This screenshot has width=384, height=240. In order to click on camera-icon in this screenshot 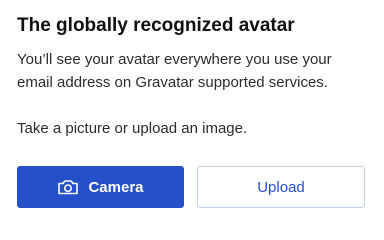, I will do `click(68, 187)`.